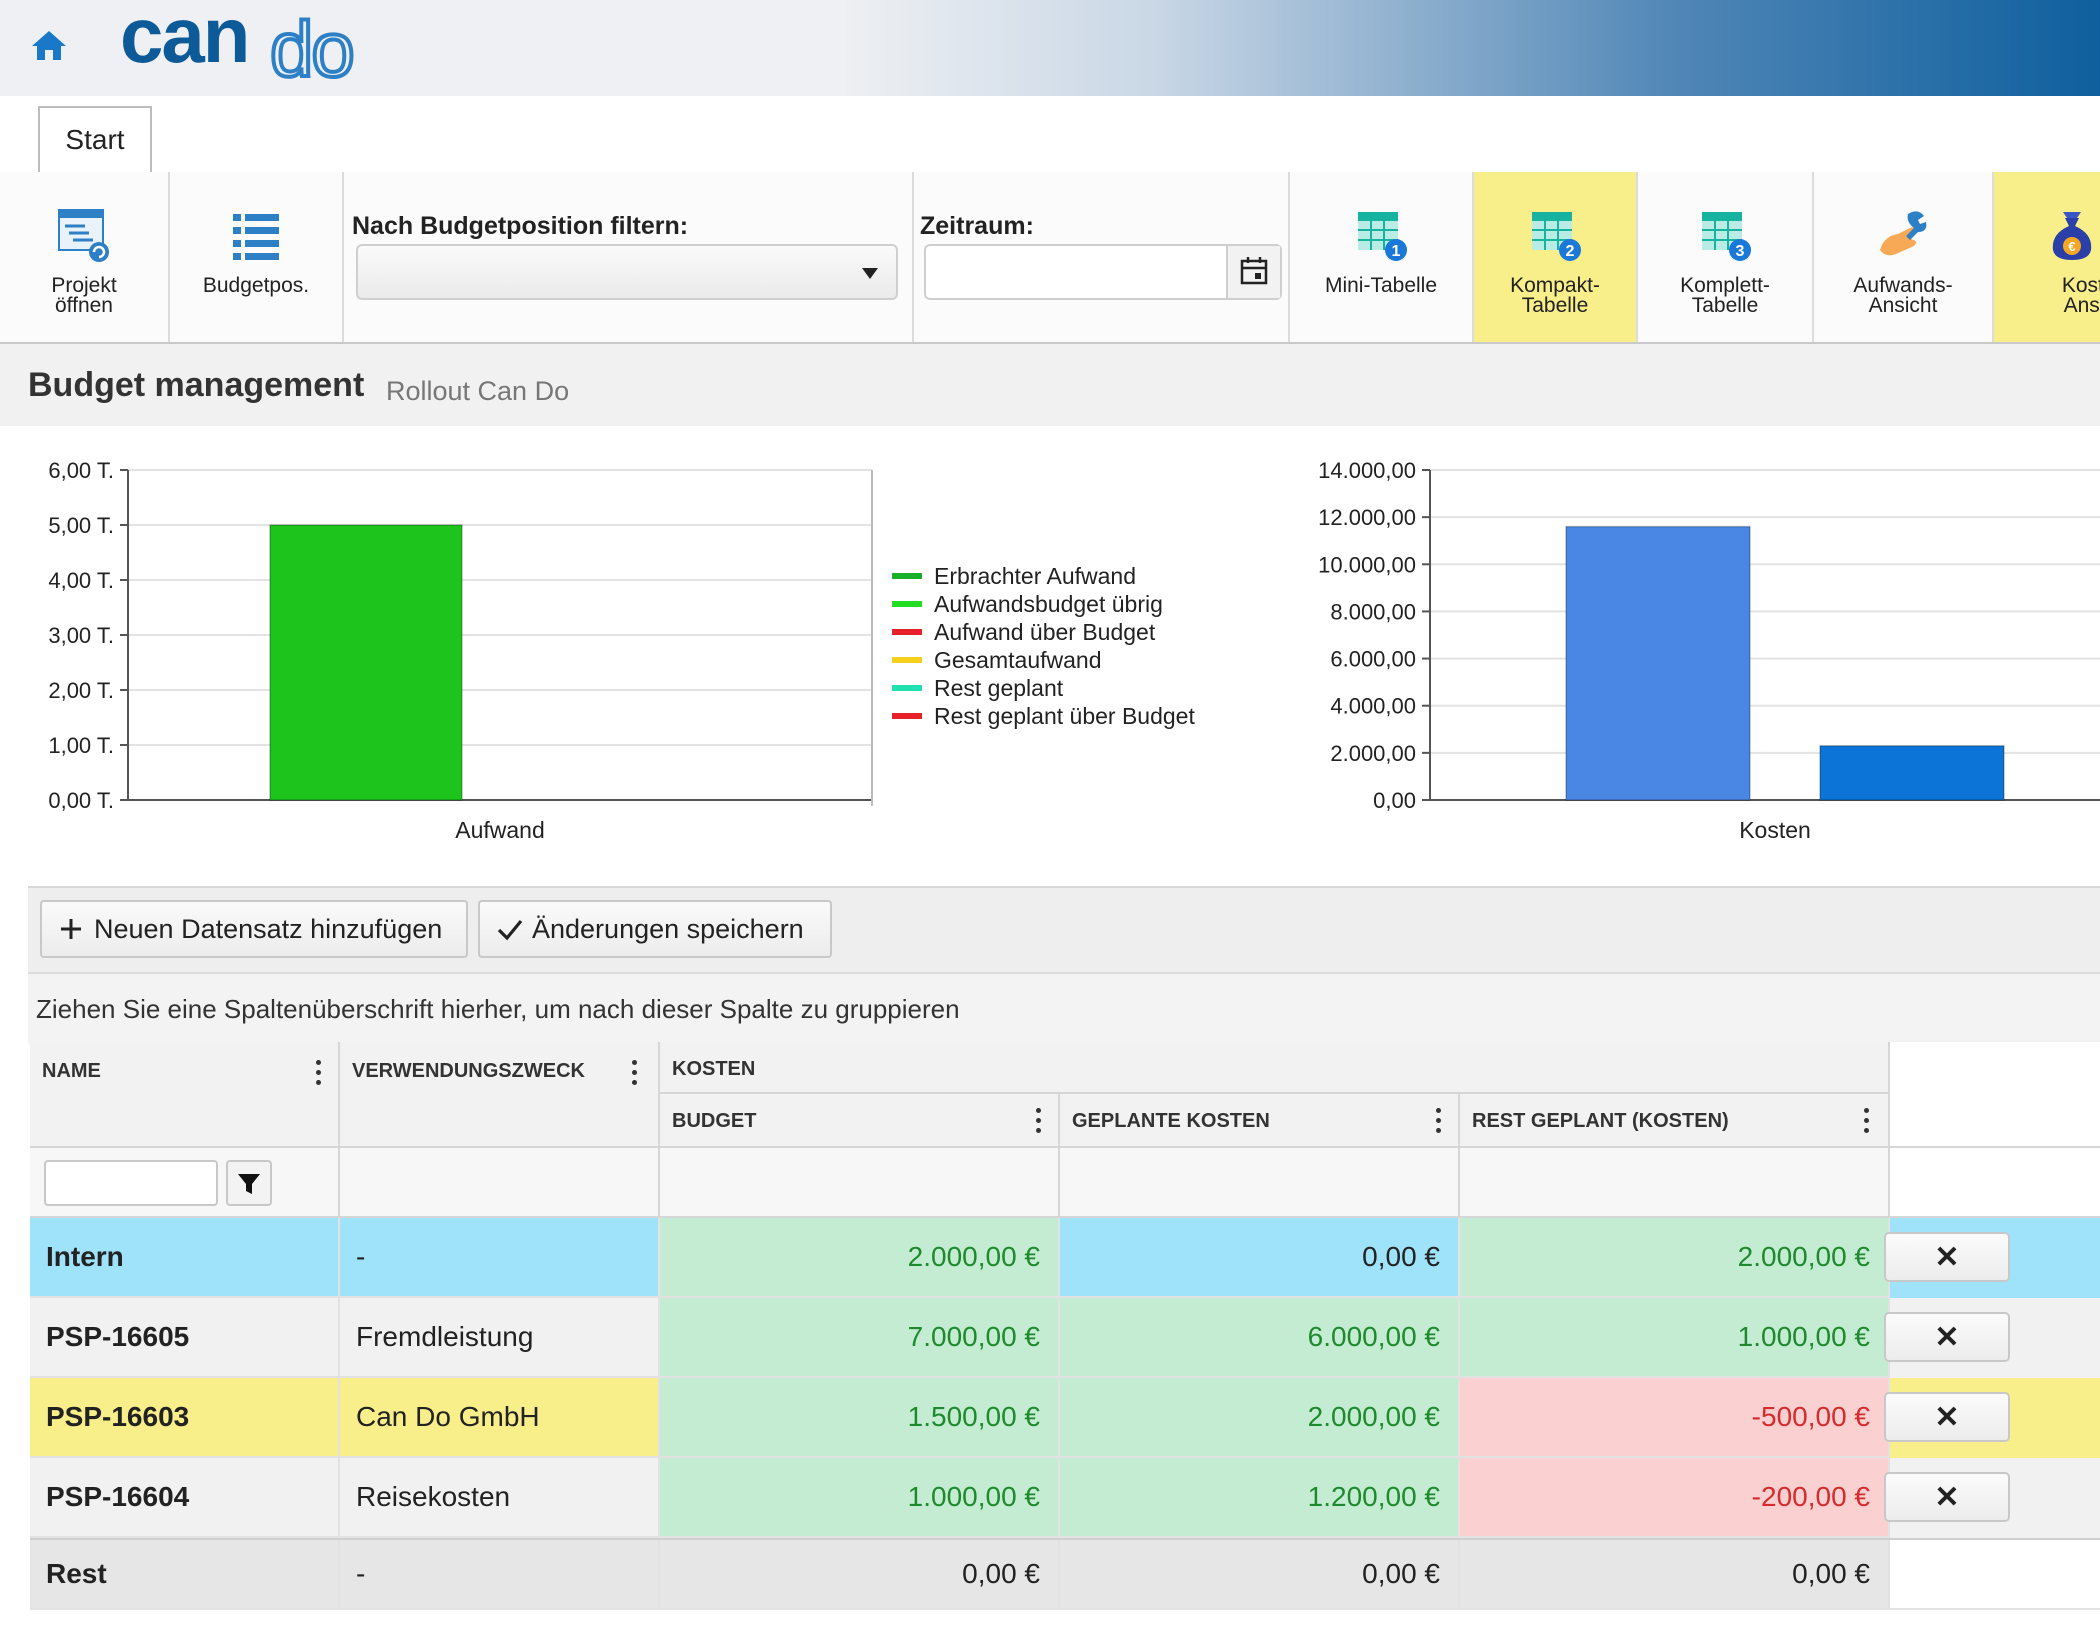 The width and height of the screenshot is (2100, 1630). I want to click on column-header-planned-label: GEPLANTE KOSTEN, so click(1171, 1121).